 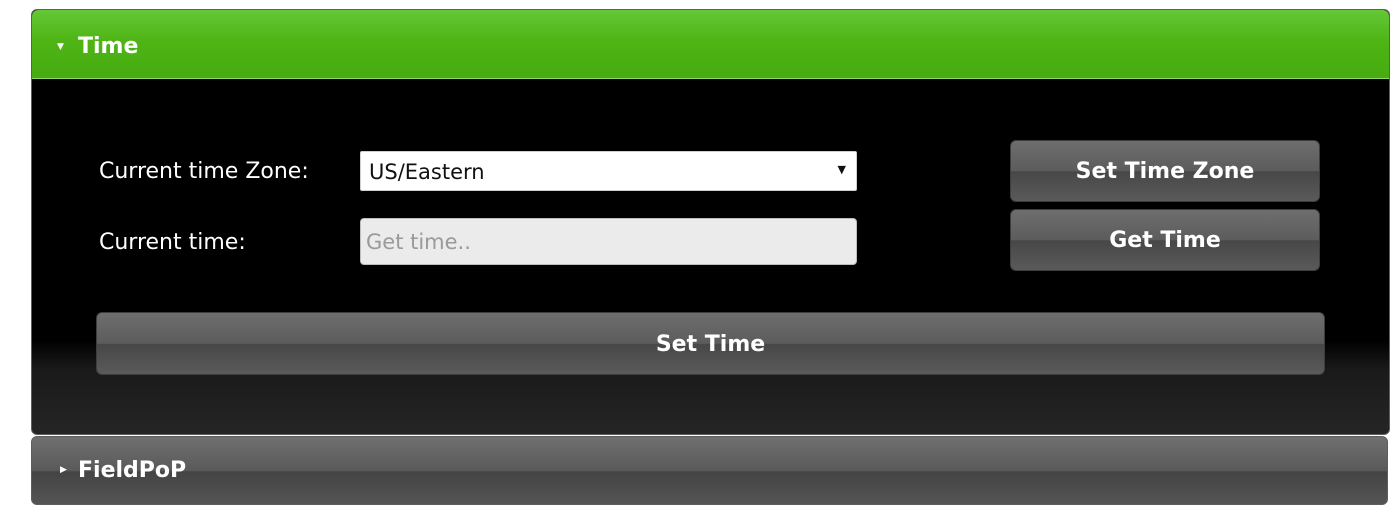 I want to click on fieldpop-panel-title: FieldPoP, so click(x=132, y=470).